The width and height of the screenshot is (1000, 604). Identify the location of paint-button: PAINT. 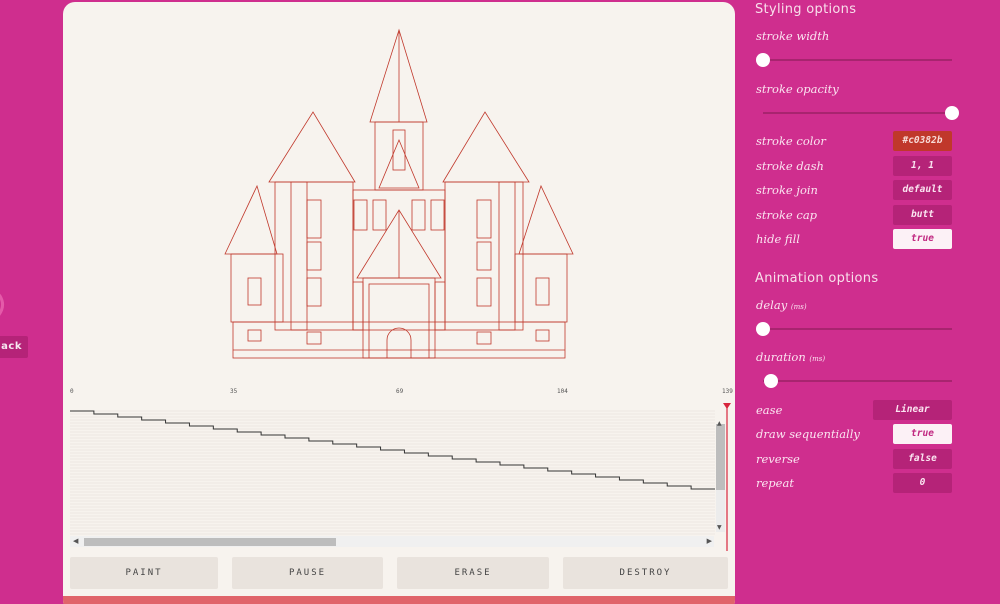
(144, 573).